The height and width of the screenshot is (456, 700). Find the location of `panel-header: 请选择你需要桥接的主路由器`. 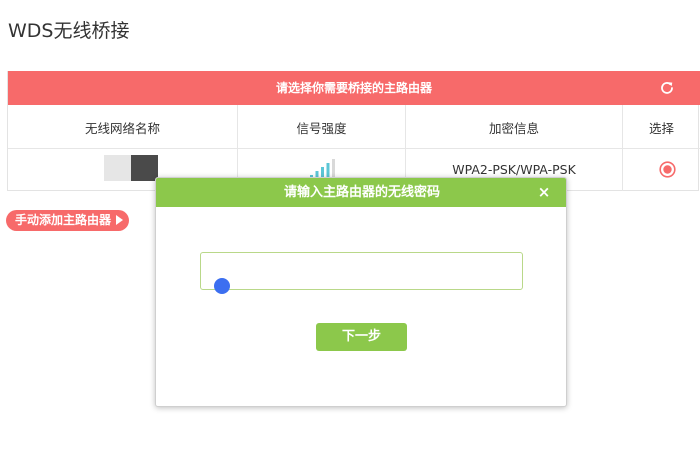

panel-header: 请选择你需要桥接的主路由器 is located at coordinates (354, 88).